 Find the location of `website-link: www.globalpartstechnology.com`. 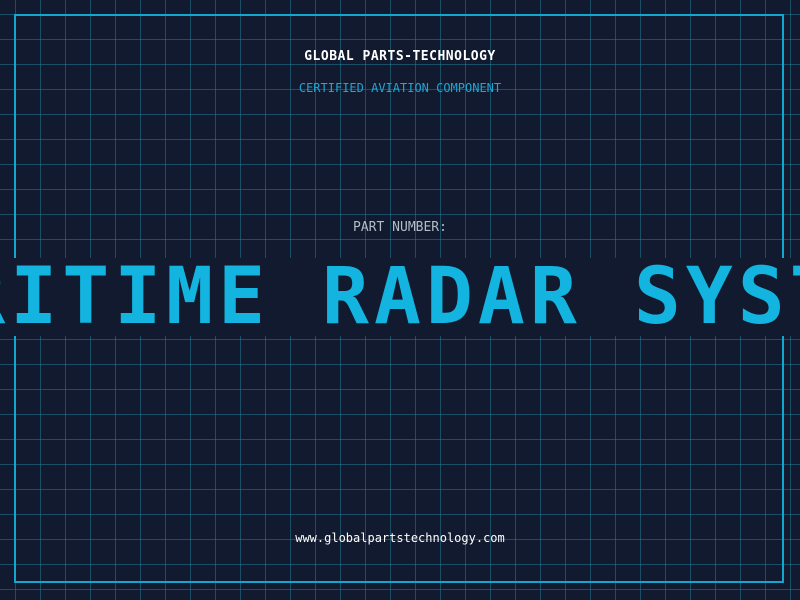

website-link: www.globalpartstechnology.com is located at coordinates (400, 538).